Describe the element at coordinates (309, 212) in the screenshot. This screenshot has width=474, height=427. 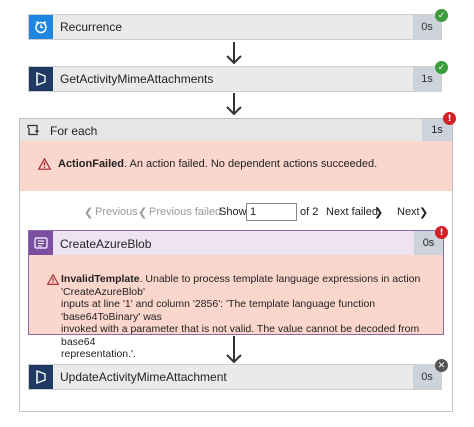
I see `page-count: of 2` at that location.